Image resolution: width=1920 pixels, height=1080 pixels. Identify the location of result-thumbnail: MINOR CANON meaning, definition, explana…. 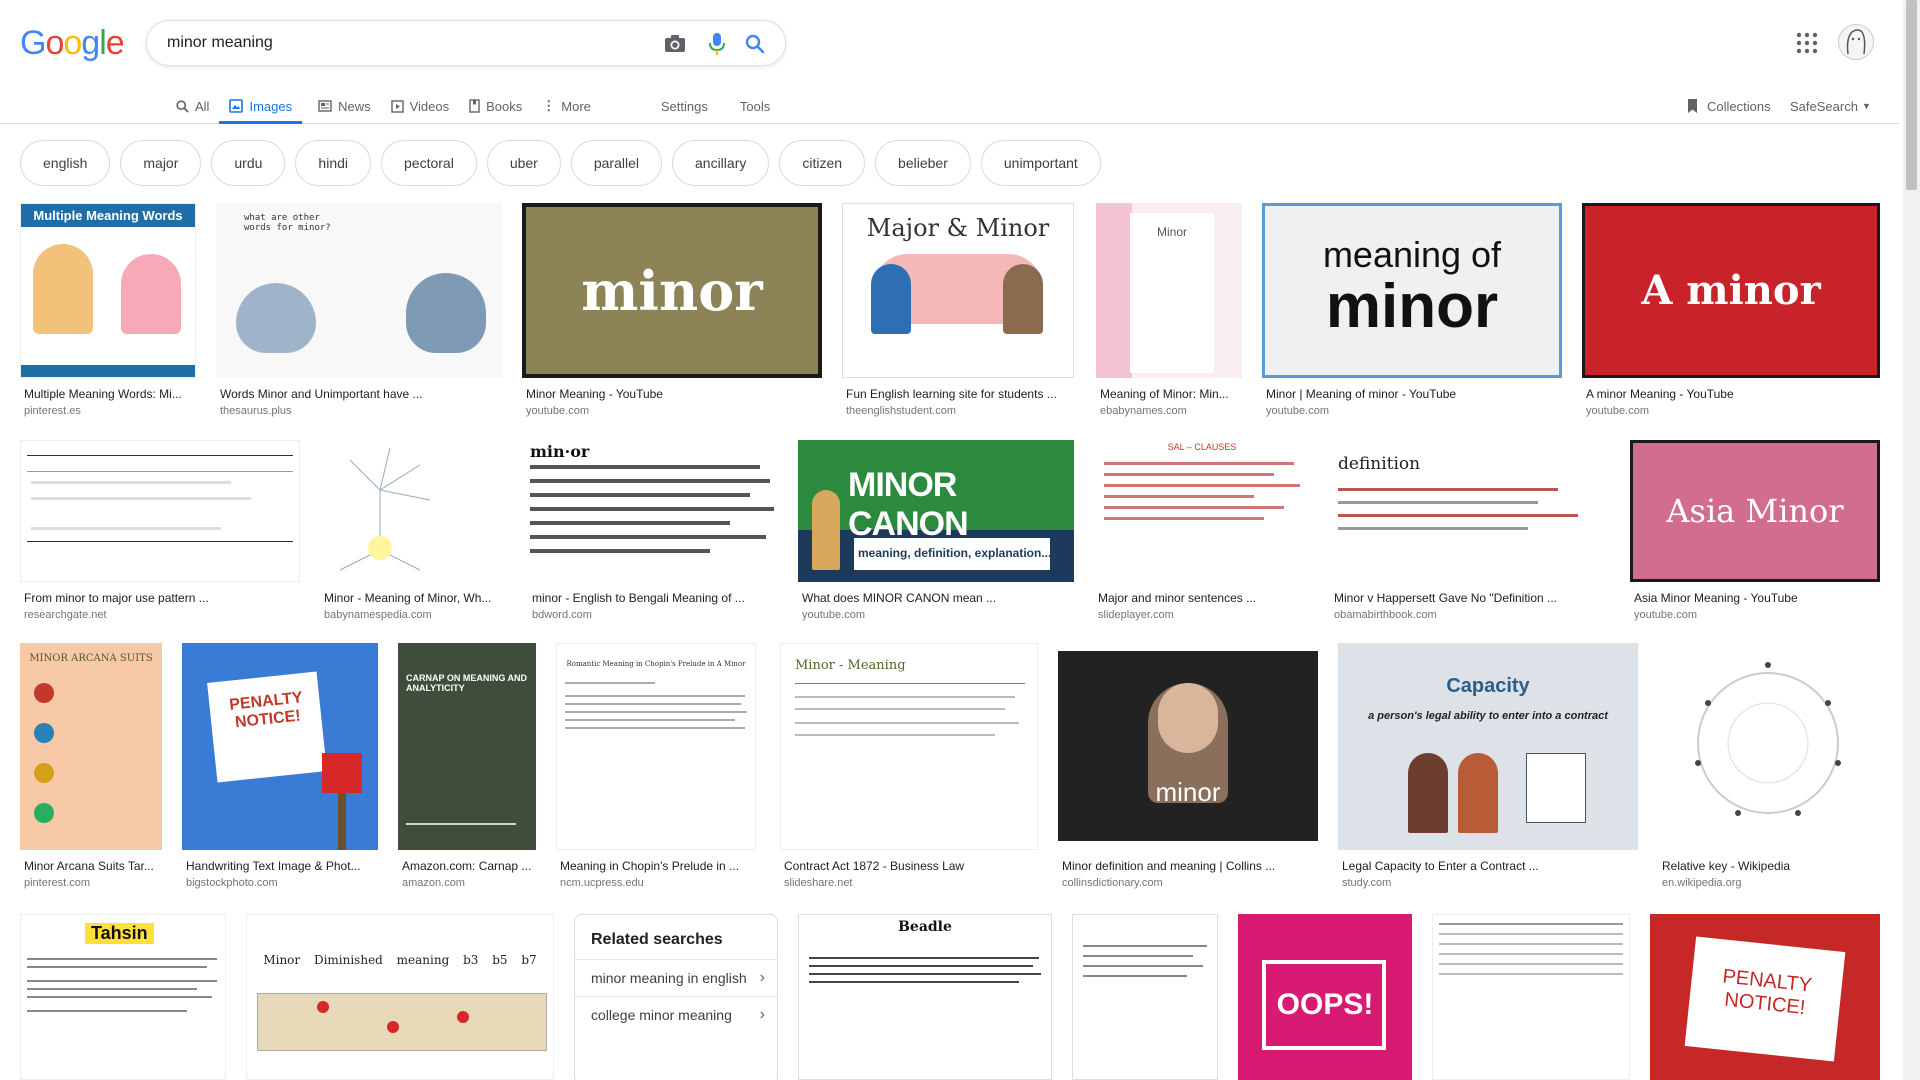
(936, 511).